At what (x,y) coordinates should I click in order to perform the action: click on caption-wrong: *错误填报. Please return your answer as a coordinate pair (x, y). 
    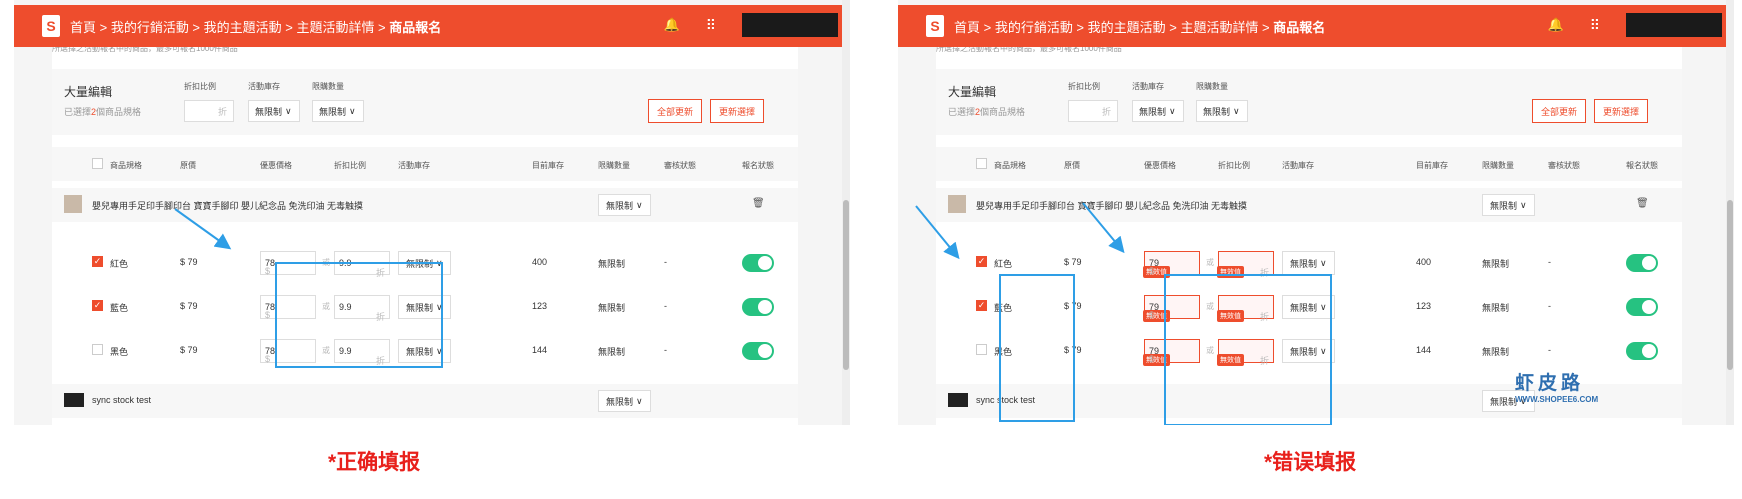
    Looking at the image, I should click on (1310, 462).